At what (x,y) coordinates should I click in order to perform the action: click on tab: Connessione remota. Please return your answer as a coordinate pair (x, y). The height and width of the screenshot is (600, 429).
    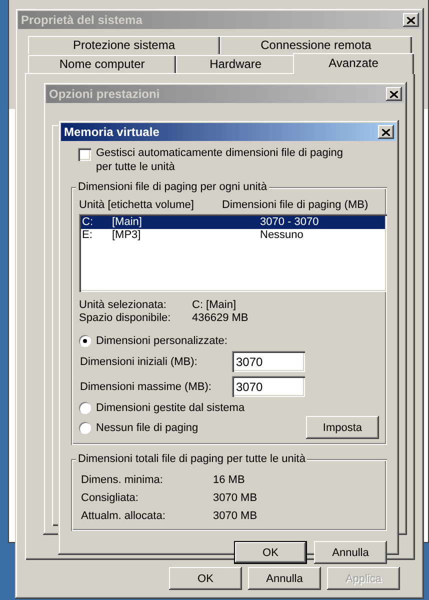
    Looking at the image, I should click on (316, 45).